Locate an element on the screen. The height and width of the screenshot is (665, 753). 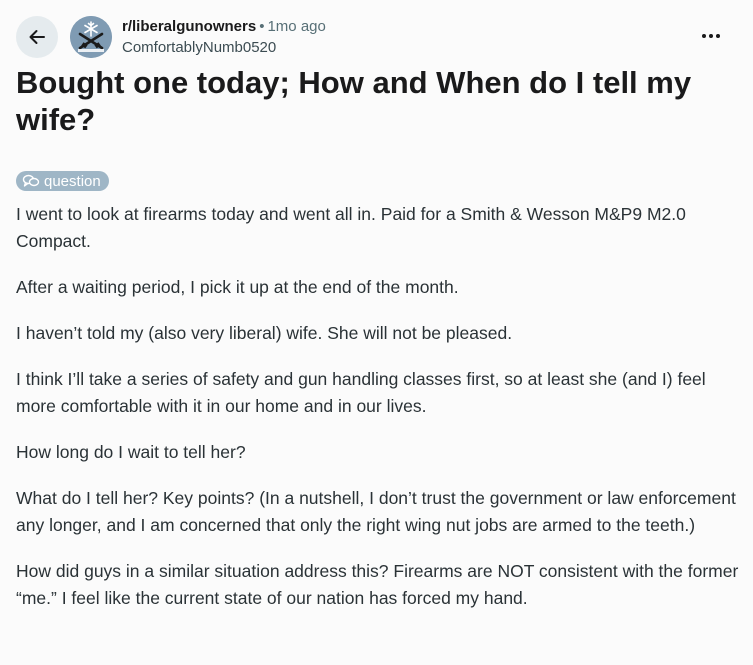
more-options-button is located at coordinates (711, 36).